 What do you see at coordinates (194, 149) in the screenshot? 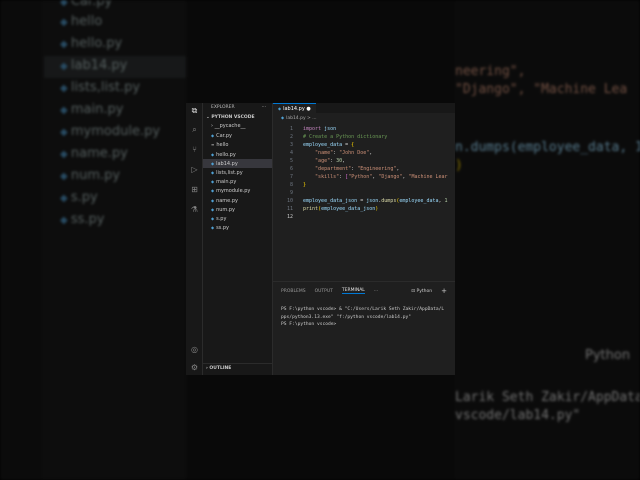
I see `source-control-icon: ⑂` at bounding box center [194, 149].